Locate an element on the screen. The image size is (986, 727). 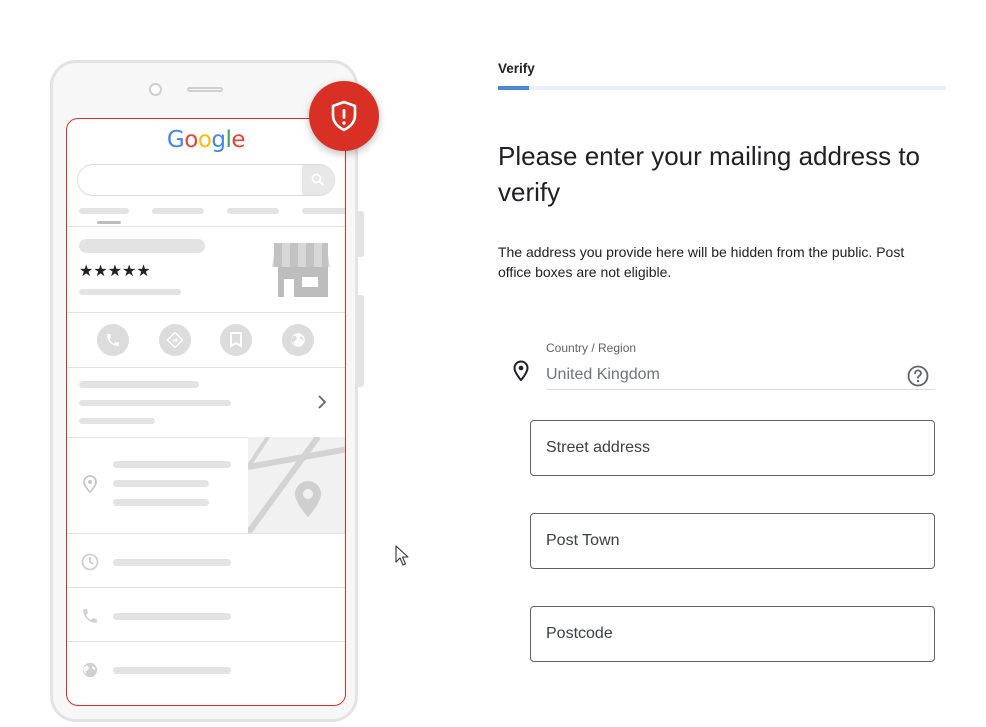
phone-icon is located at coordinates (113, 340).